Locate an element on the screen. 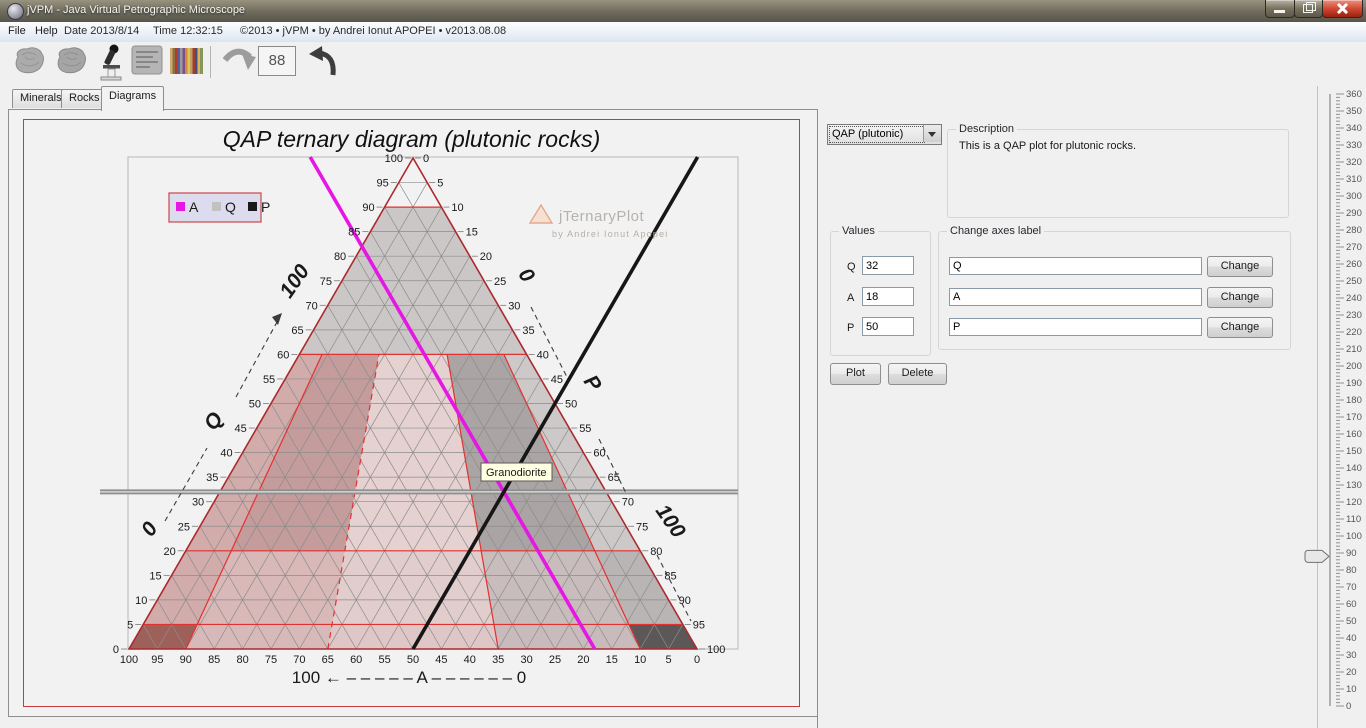 This screenshot has height=728, width=1366. rock-sample-1-icon is located at coordinates (30, 63).